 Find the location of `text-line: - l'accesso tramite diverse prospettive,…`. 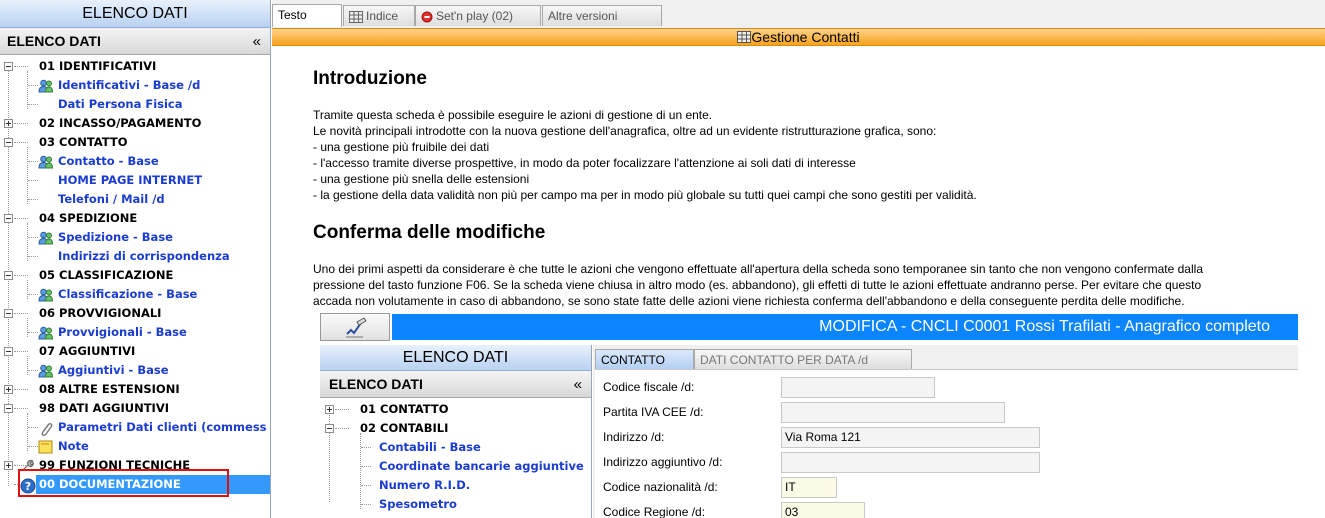

text-line: - l'accesso tramite diverse prospettive,… is located at coordinates (584, 163).